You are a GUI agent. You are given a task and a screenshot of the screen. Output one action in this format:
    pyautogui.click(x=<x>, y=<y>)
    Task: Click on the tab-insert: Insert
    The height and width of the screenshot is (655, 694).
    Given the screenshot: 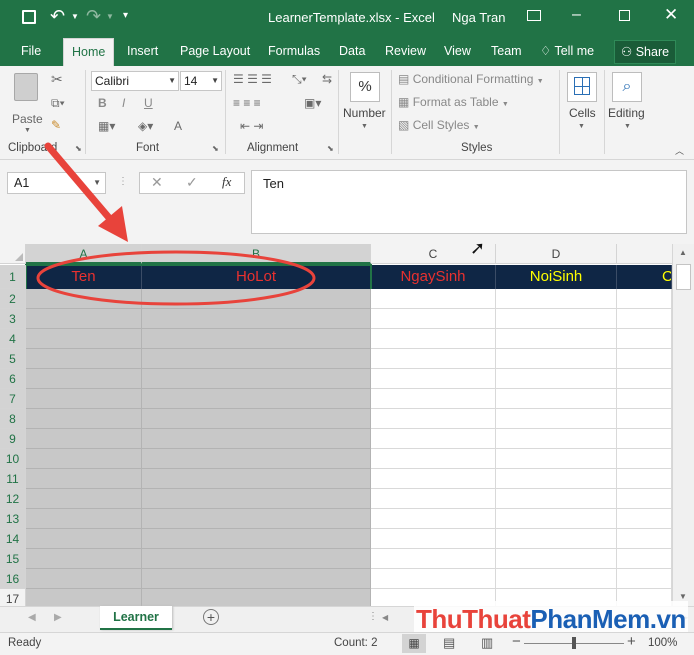 What is the action you would take?
    pyautogui.click(x=142, y=51)
    